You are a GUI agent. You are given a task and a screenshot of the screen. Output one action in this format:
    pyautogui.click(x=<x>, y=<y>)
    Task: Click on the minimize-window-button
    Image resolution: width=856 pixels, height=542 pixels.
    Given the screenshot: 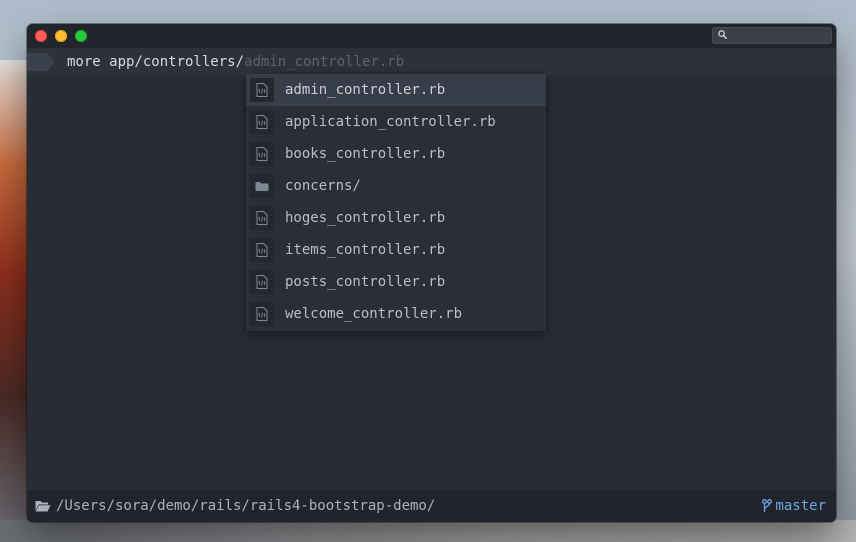 What is the action you would take?
    pyautogui.click(x=61, y=36)
    